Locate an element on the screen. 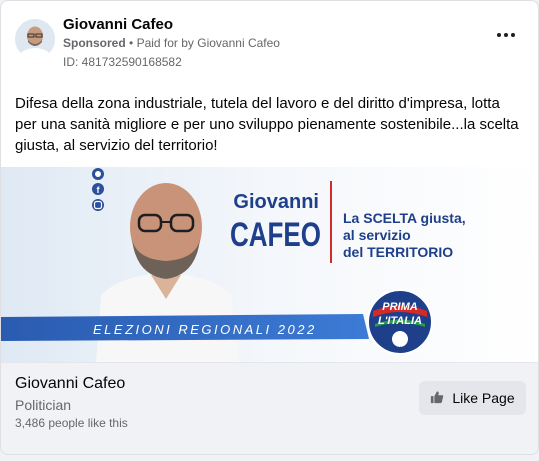 The height and width of the screenshot is (461, 539). facebook-icon: f is located at coordinates (98, 189).